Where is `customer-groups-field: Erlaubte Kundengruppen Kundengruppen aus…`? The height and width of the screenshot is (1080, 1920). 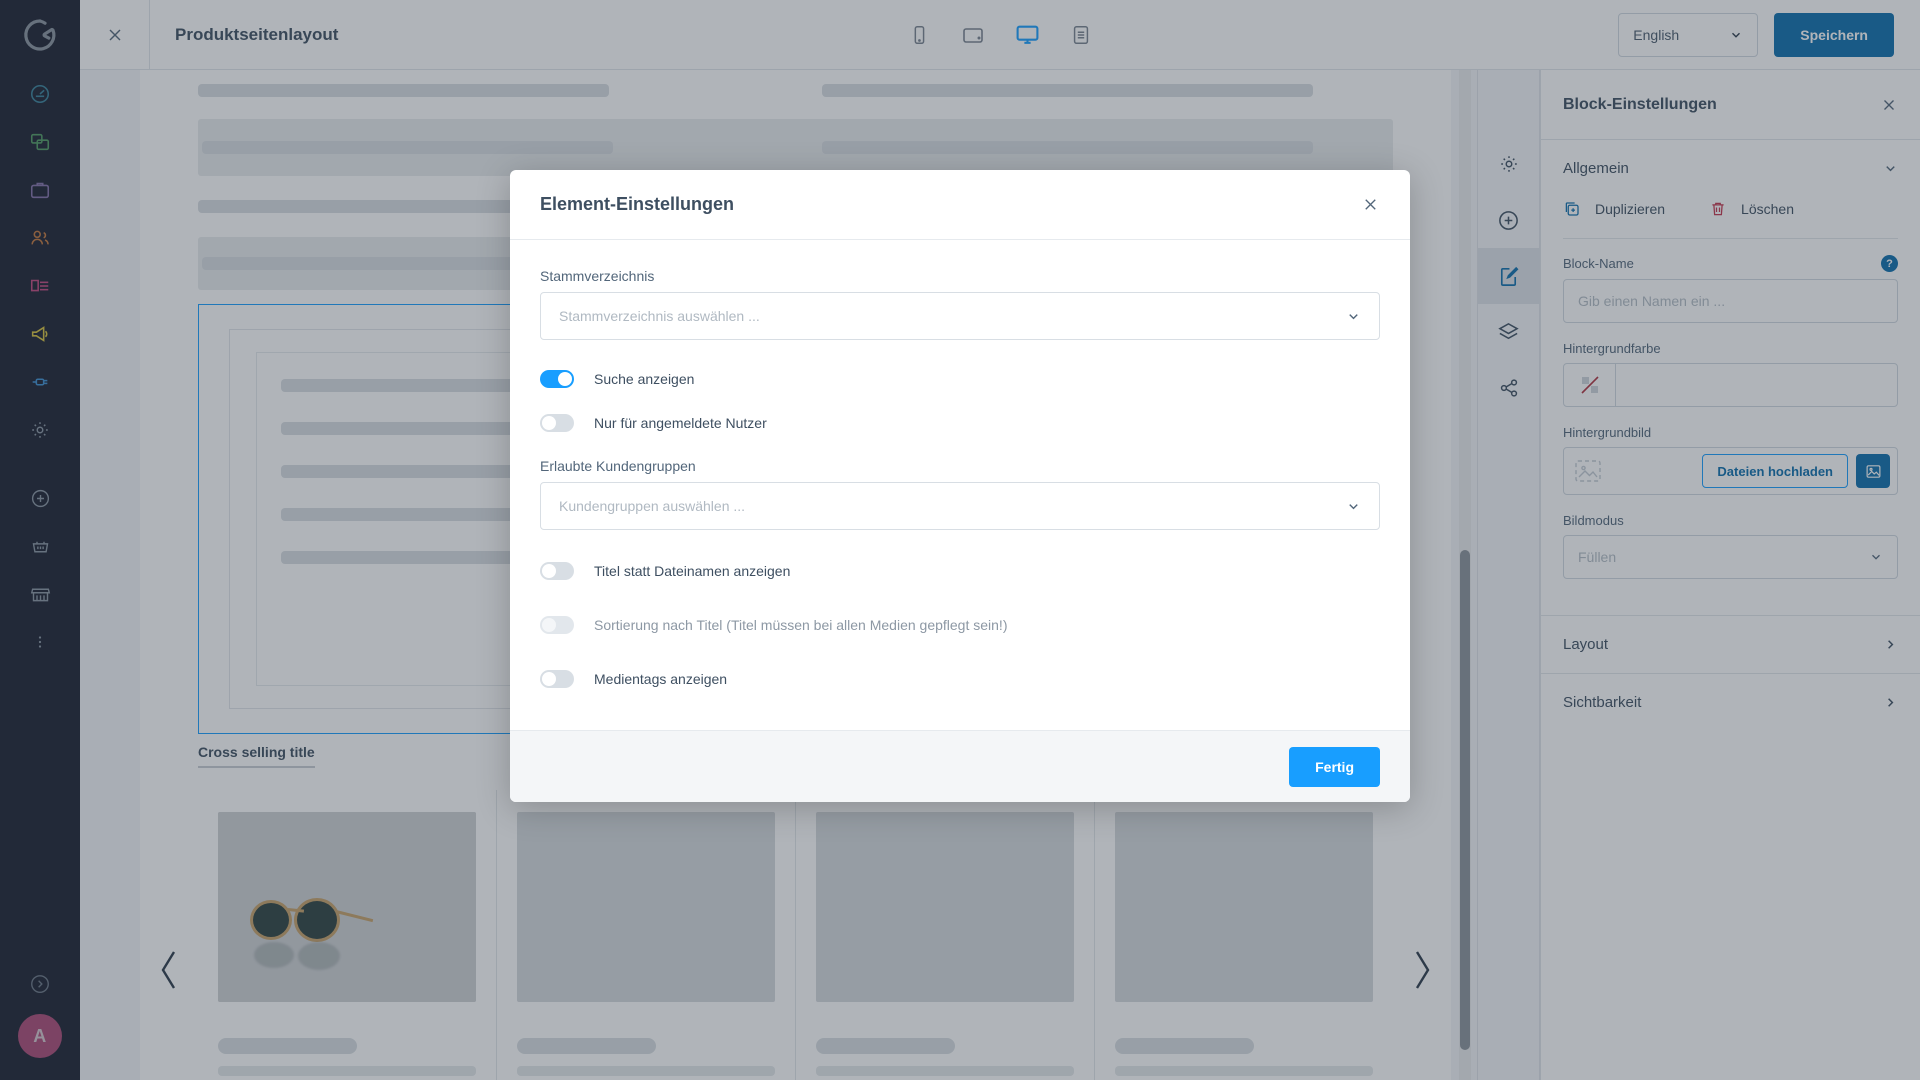 customer-groups-field: Erlaubte Kundengruppen Kundengruppen aus… is located at coordinates (960, 494).